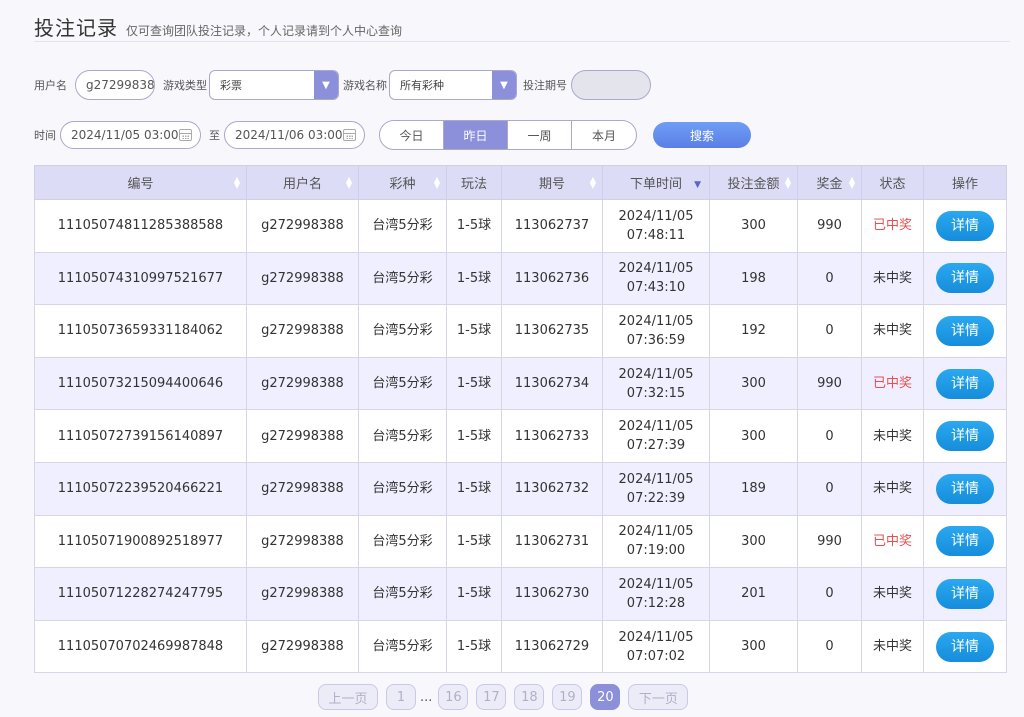  What do you see at coordinates (611, 85) in the screenshot?
I see `issue-input` at bounding box center [611, 85].